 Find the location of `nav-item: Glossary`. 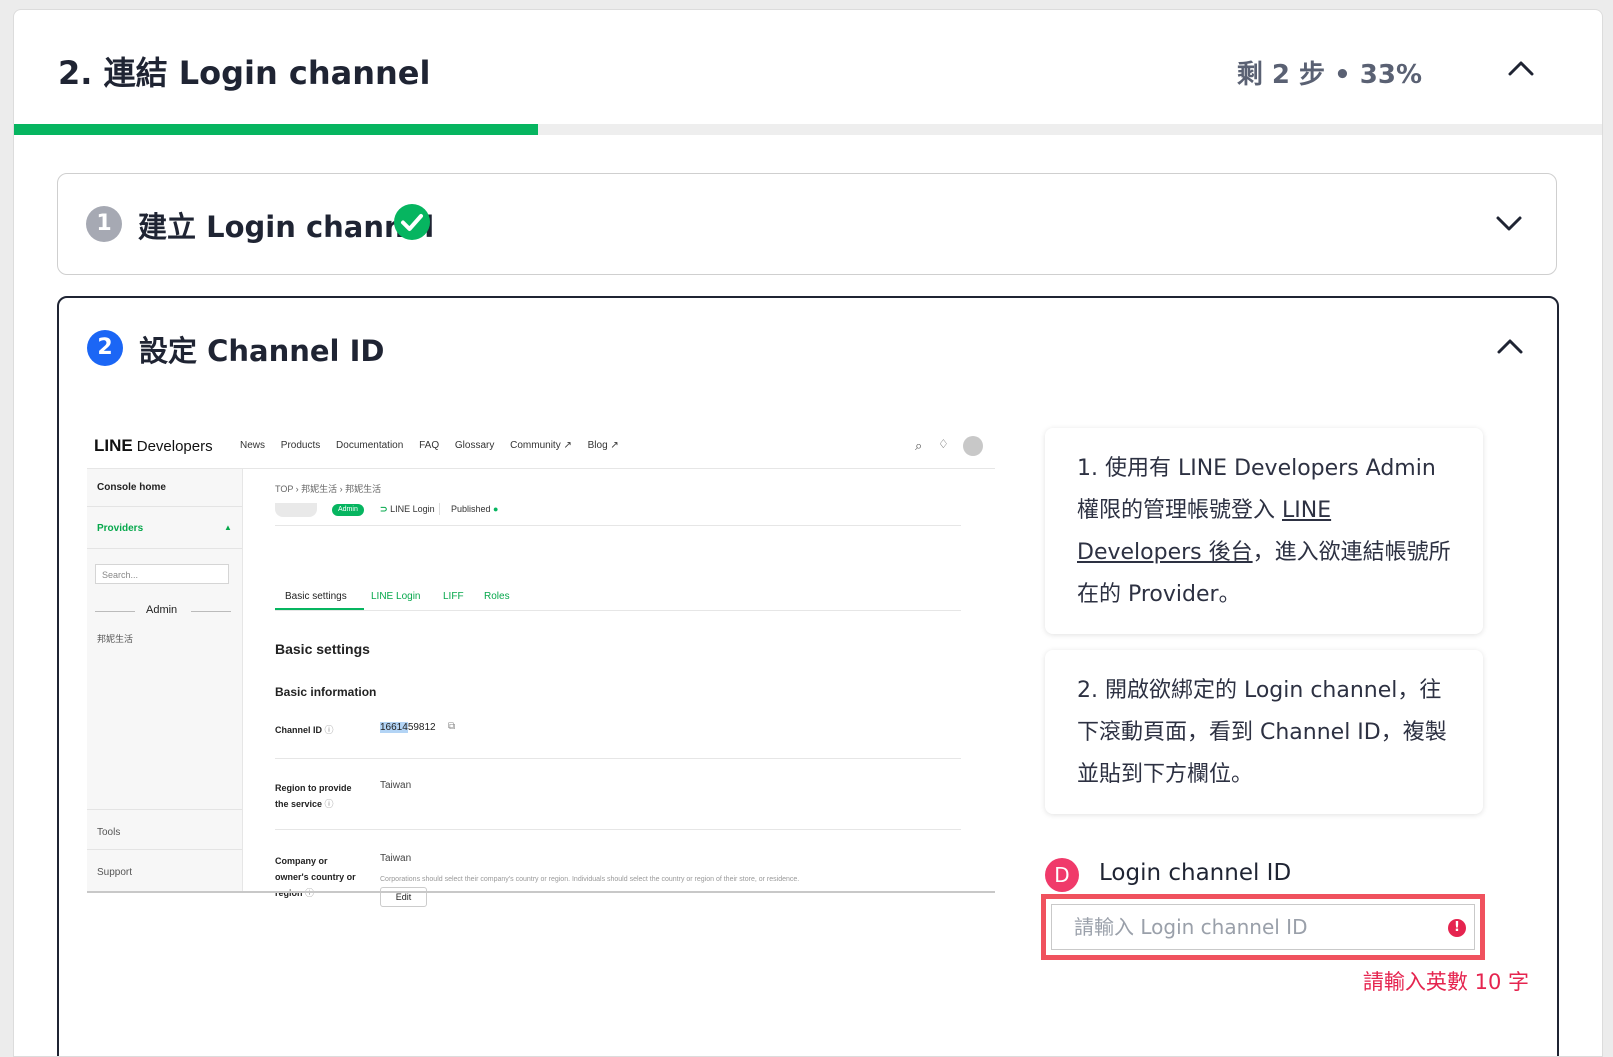

nav-item: Glossary is located at coordinates (474, 445).